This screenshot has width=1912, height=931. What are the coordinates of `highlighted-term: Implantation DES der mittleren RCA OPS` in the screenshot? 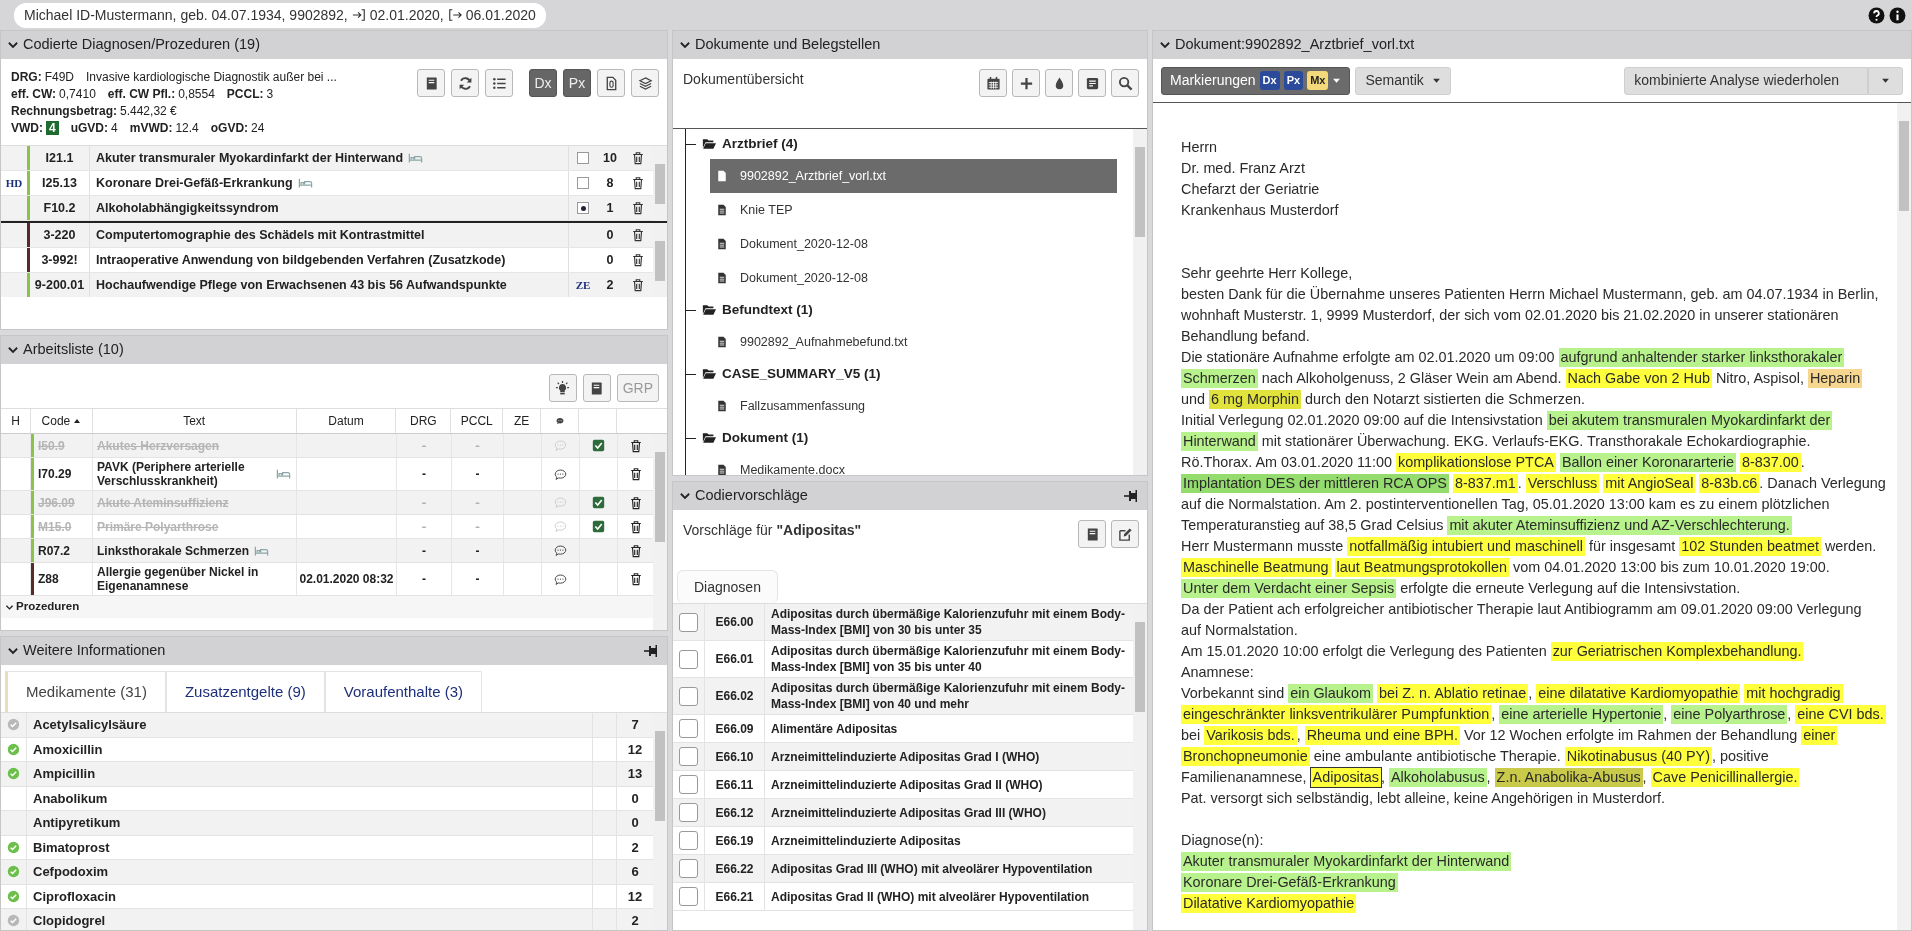 It's located at (1315, 483).